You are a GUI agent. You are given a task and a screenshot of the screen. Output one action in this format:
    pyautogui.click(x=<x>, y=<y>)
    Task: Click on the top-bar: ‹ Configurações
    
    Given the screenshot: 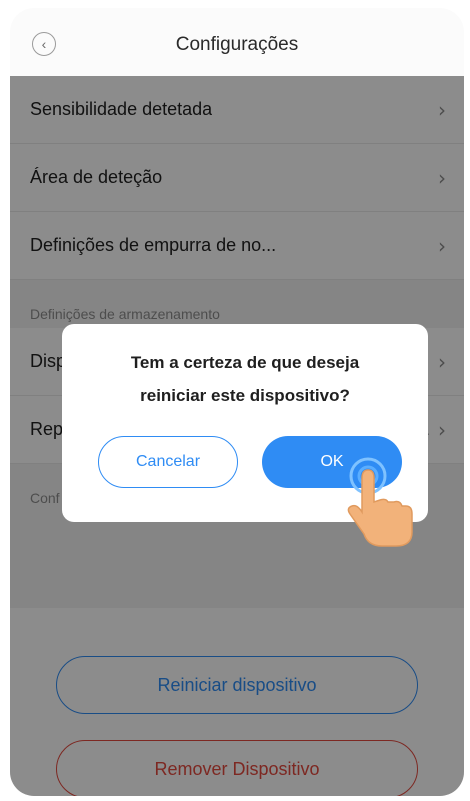 What is the action you would take?
    pyautogui.click(x=237, y=42)
    